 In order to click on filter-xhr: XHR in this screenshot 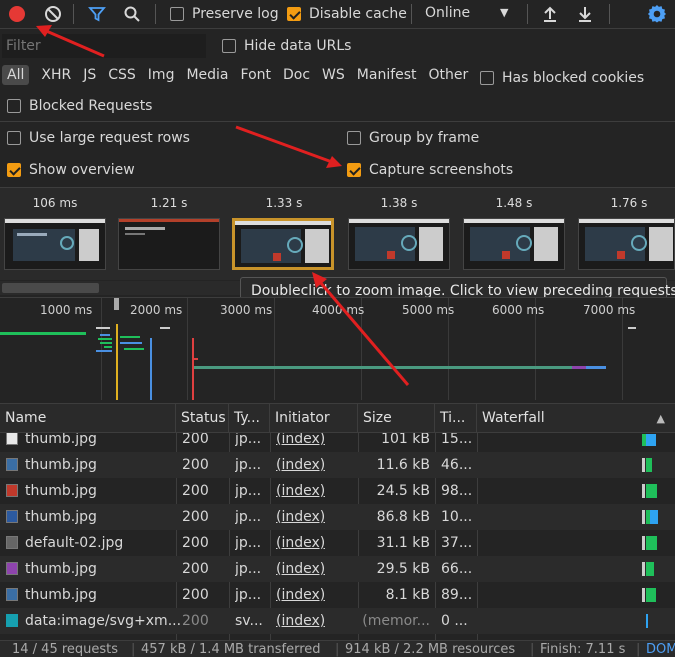, I will do `click(56, 75)`.